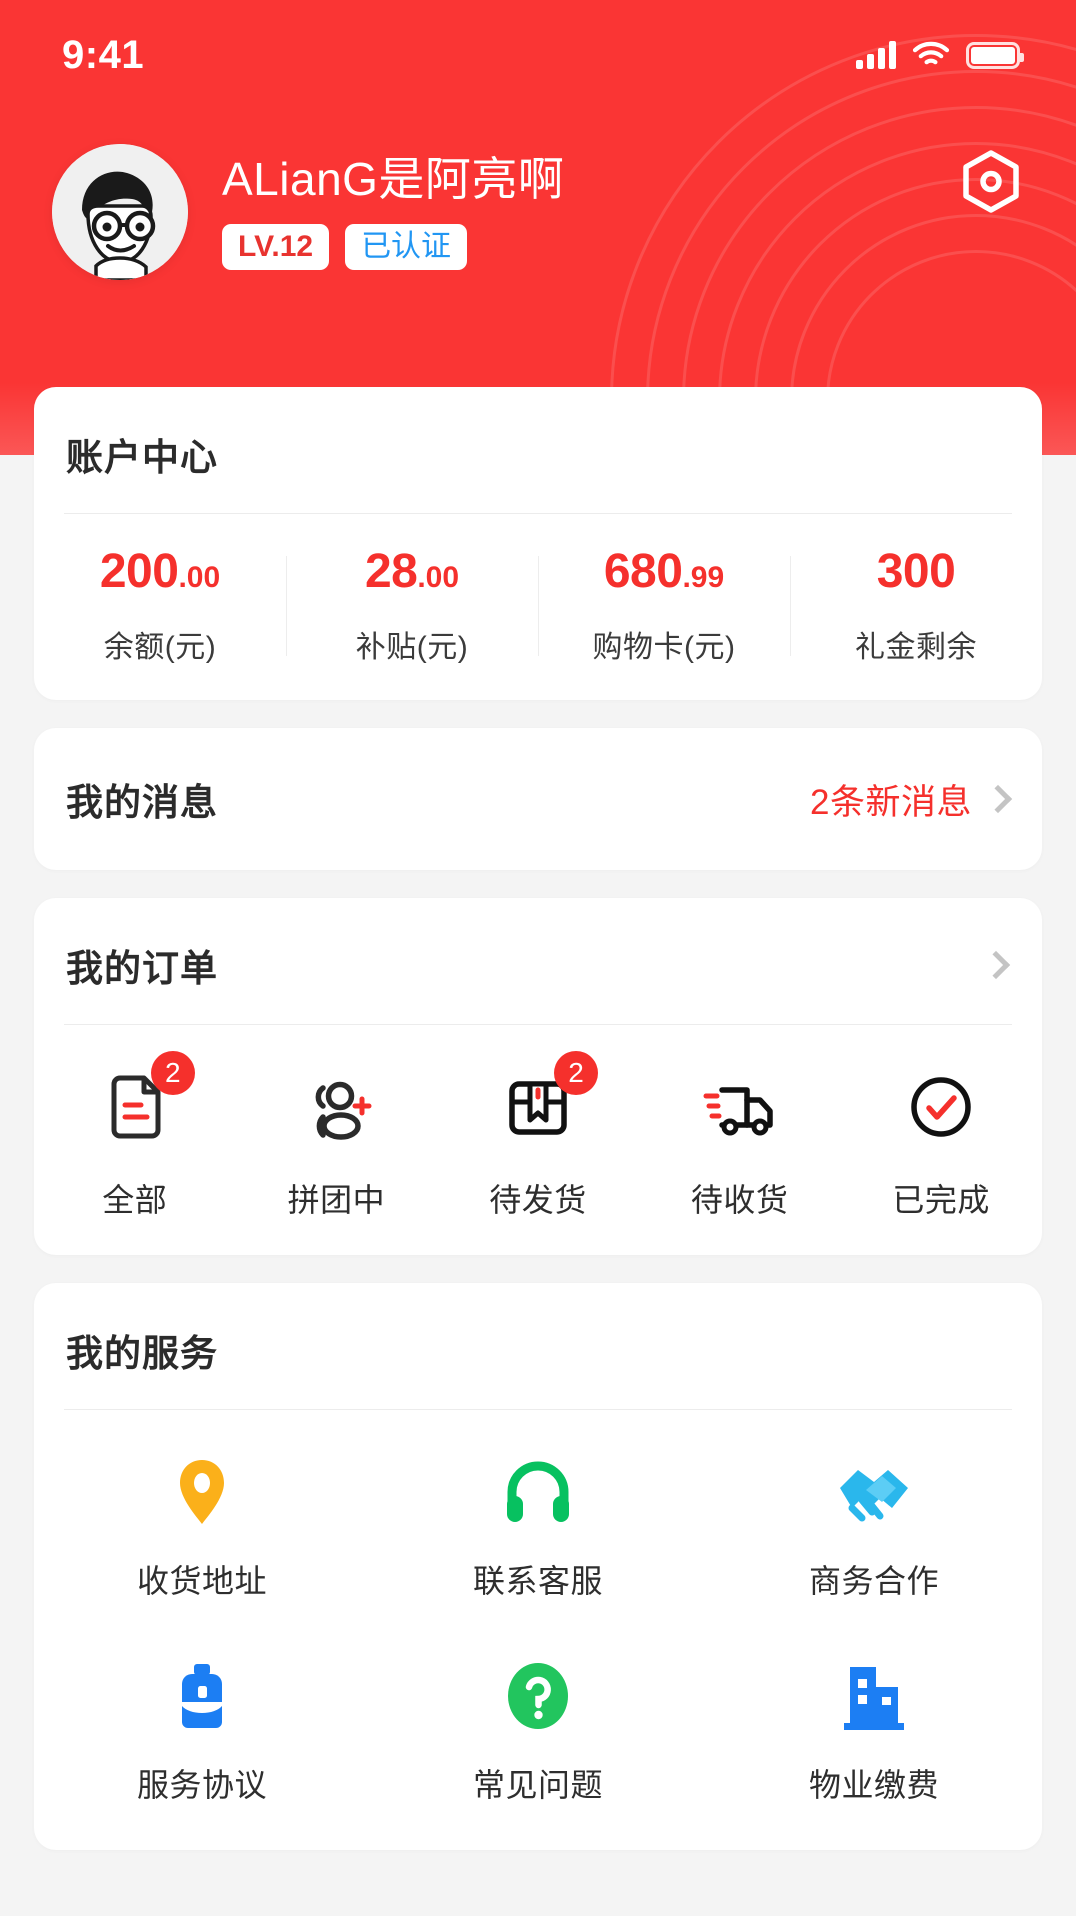 The width and height of the screenshot is (1076, 1916). I want to click on orders-grid: 2 全部 拼团中 2 待发货 待收货 已完成, so click(538, 1136).